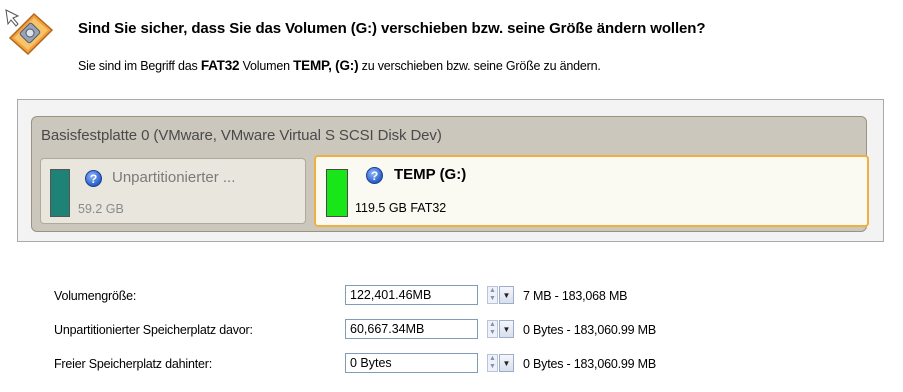 The image size is (903, 392). Describe the element at coordinates (266, 66) in the screenshot. I see `subtitle-text-2: Volumen` at that location.